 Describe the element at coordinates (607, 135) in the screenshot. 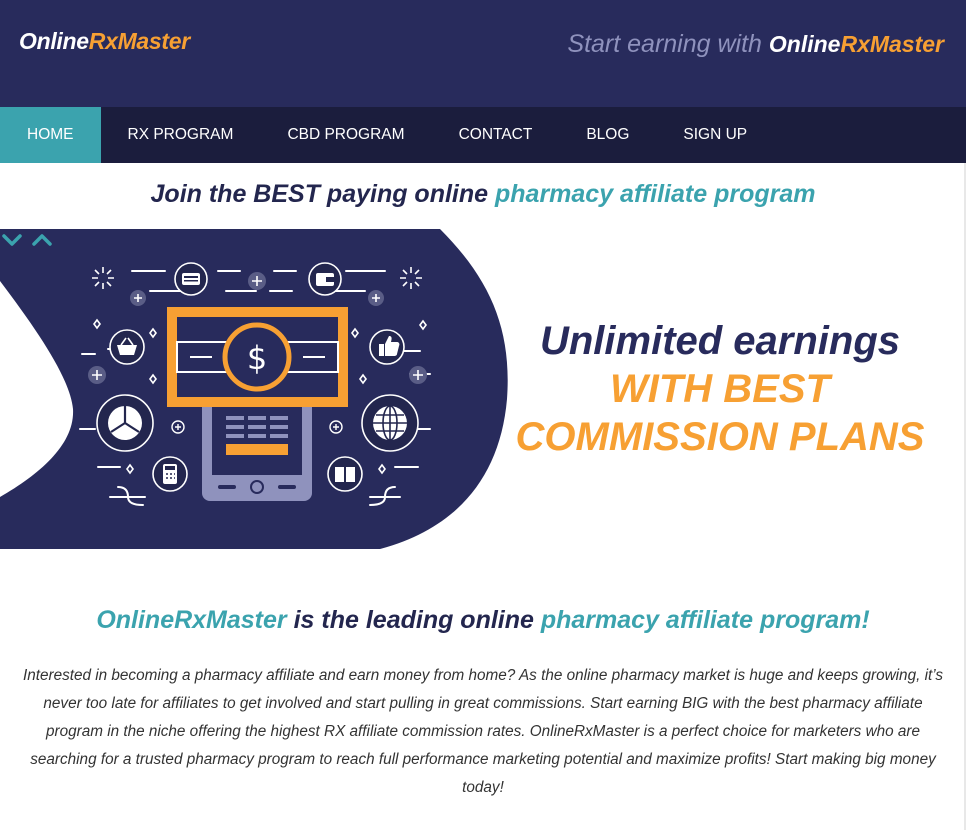

I see `nav-item-blog: BLOG` at that location.